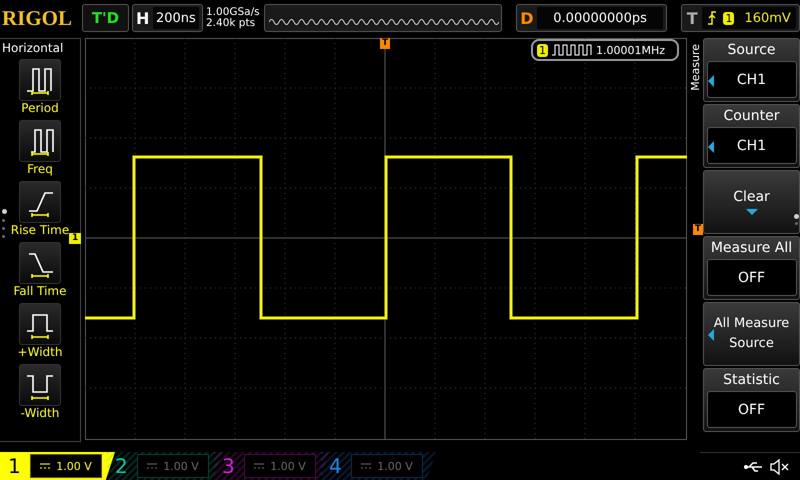 The width and height of the screenshot is (800, 480). What do you see at coordinates (231, 23) in the screenshot?
I see `memory-depth: 2.40k pts` at bounding box center [231, 23].